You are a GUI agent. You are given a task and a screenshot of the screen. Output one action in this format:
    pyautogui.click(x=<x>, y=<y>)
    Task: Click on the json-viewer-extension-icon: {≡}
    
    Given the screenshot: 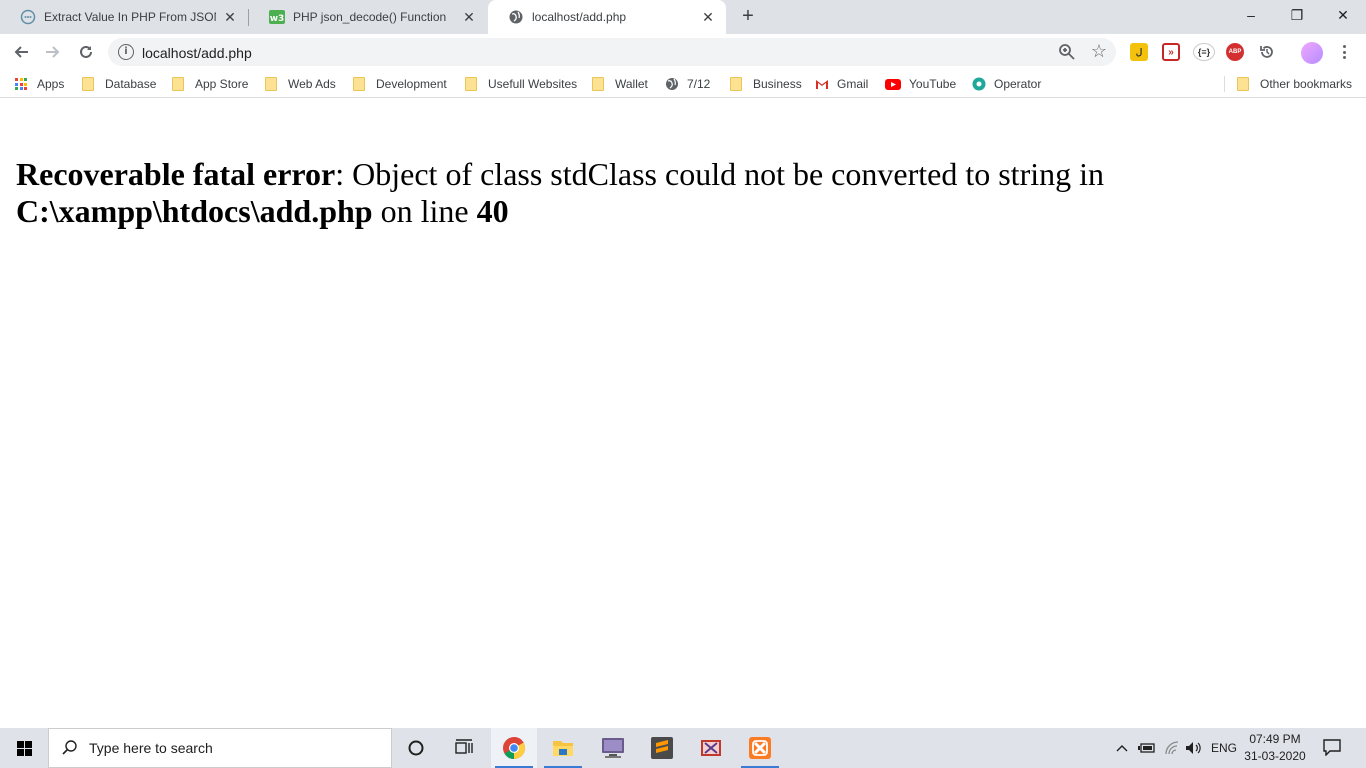 What is the action you would take?
    pyautogui.click(x=1204, y=52)
    